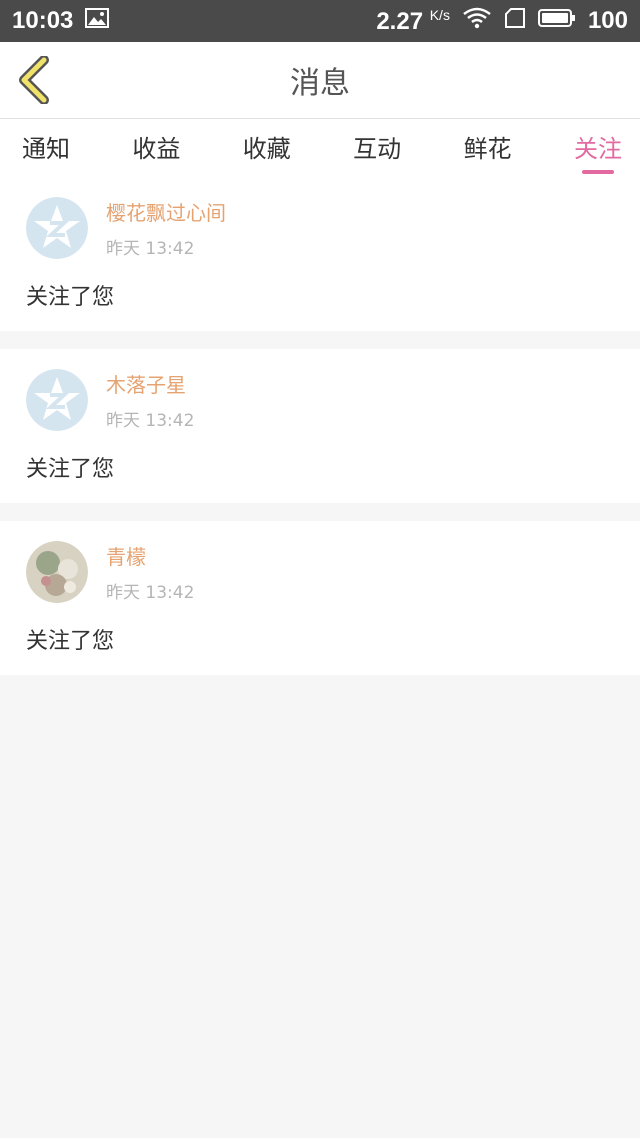 The width and height of the screenshot is (640, 1138). I want to click on username: 木落子星, so click(150, 383).